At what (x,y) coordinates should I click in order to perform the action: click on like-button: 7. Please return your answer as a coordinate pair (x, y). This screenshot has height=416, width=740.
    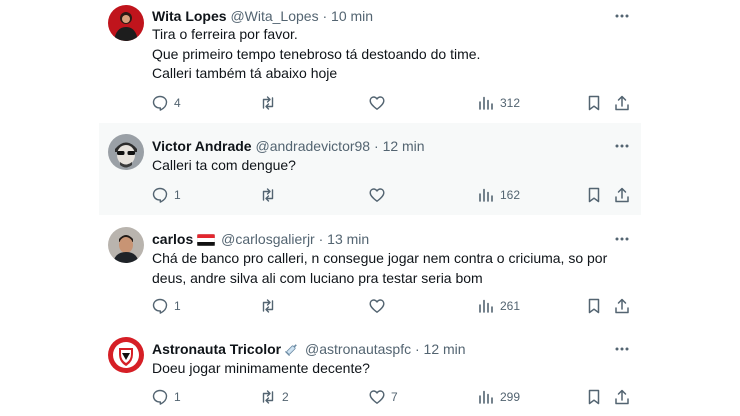
    Looking at the image, I should click on (383, 397).